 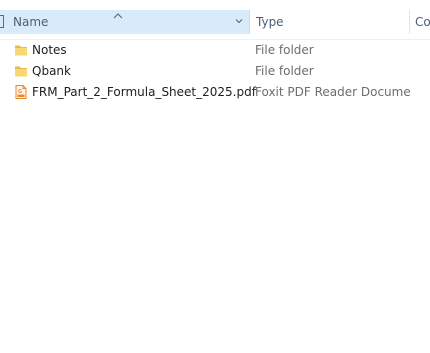 I want to click on column-header-name-label: Name, so click(x=31, y=22).